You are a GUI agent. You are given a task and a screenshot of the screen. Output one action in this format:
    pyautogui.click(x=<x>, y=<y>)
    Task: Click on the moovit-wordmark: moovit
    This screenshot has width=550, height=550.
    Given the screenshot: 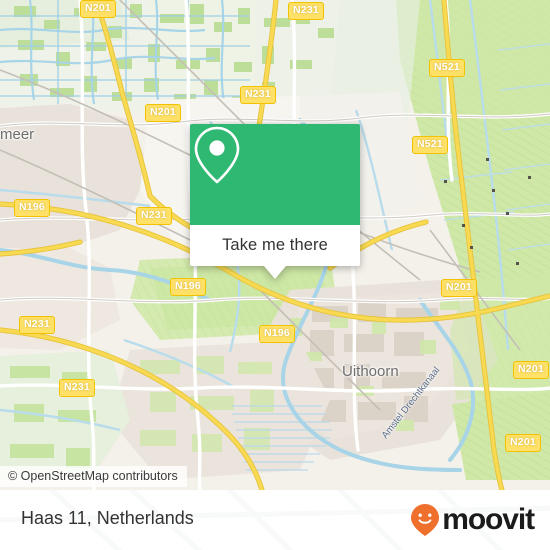 What is the action you would take?
    pyautogui.click(x=488, y=519)
    